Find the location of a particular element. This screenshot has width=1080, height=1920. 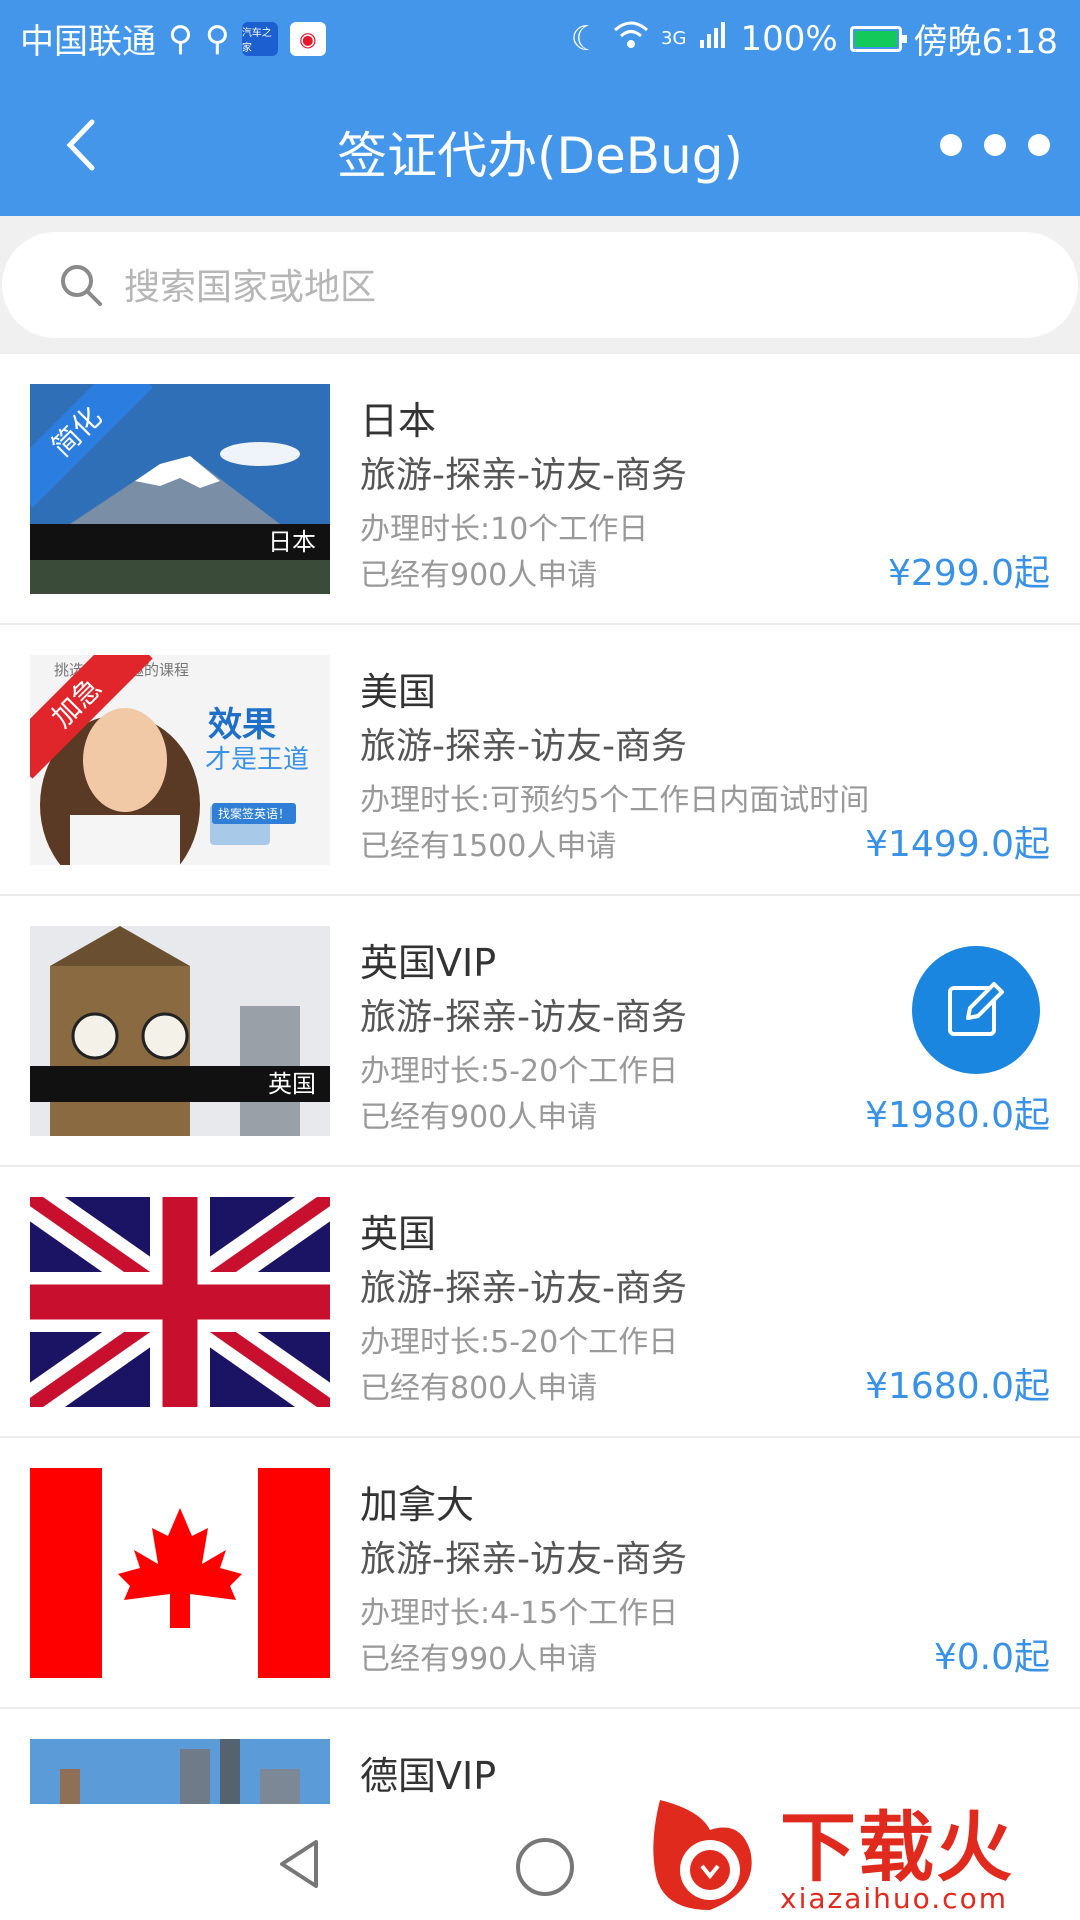

title-bar: 签证代办(DeBug) is located at coordinates (540, 144).